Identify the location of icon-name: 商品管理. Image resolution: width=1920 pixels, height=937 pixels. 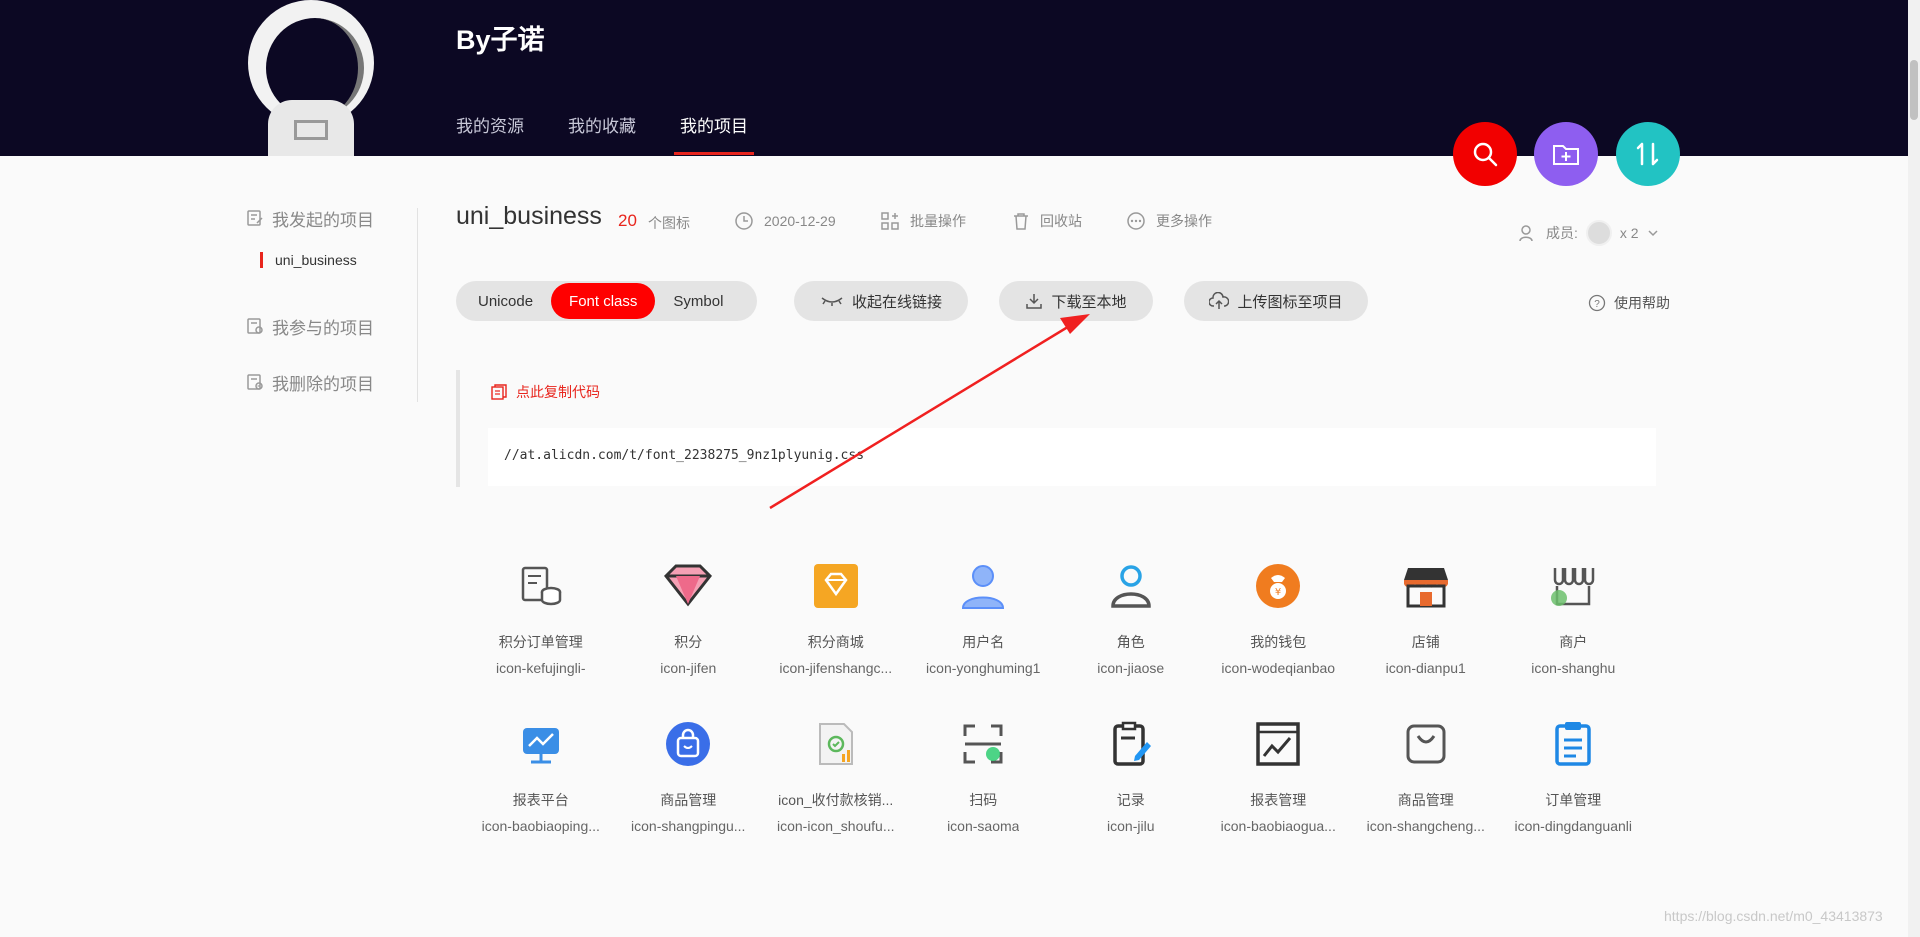
(688, 800).